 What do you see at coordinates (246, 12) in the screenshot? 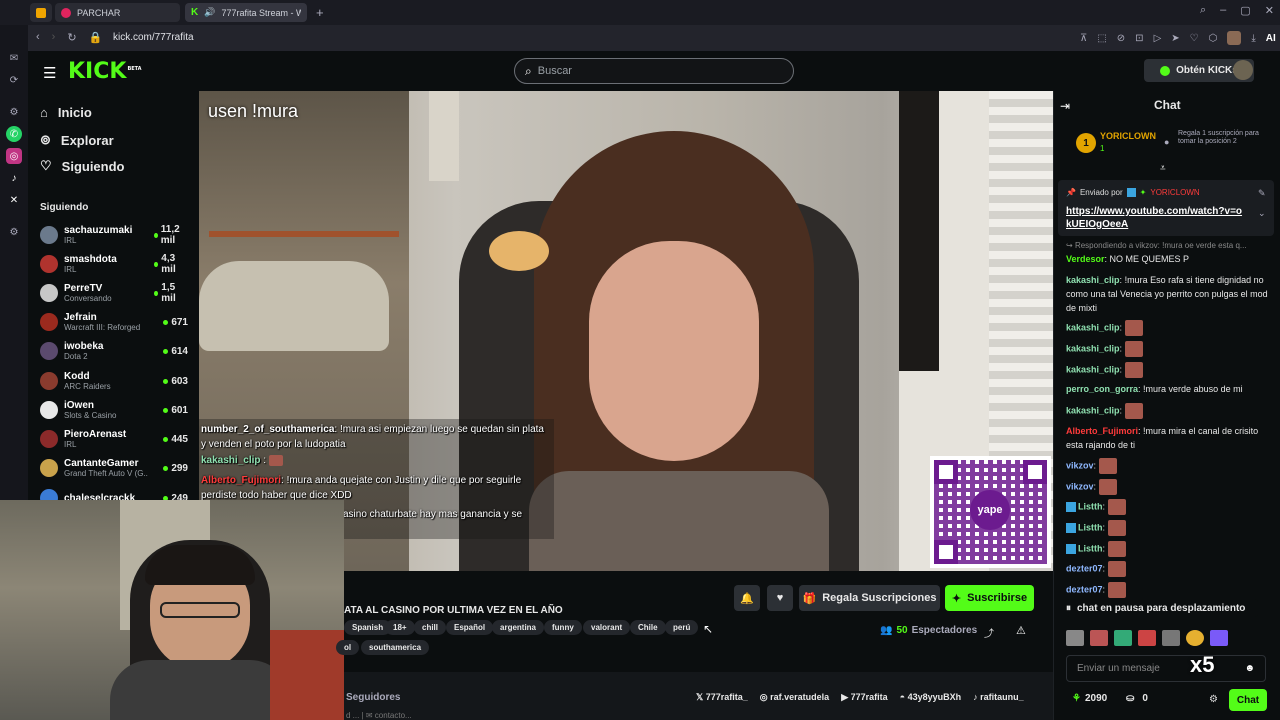
I see `tab-777rafita: K 🔊 777rafita Stream - Wat` at bounding box center [246, 12].